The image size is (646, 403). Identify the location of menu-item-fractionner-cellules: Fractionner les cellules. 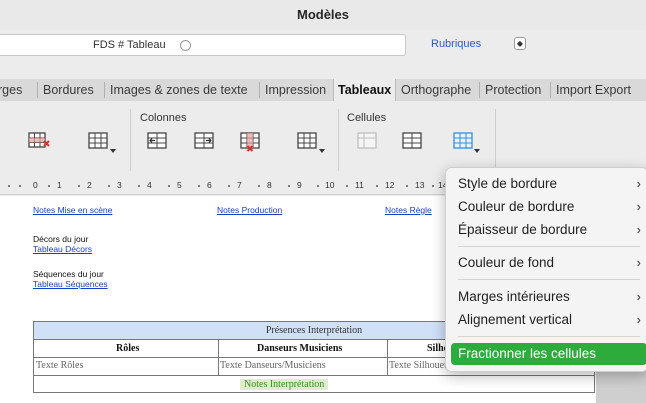
(548, 354).